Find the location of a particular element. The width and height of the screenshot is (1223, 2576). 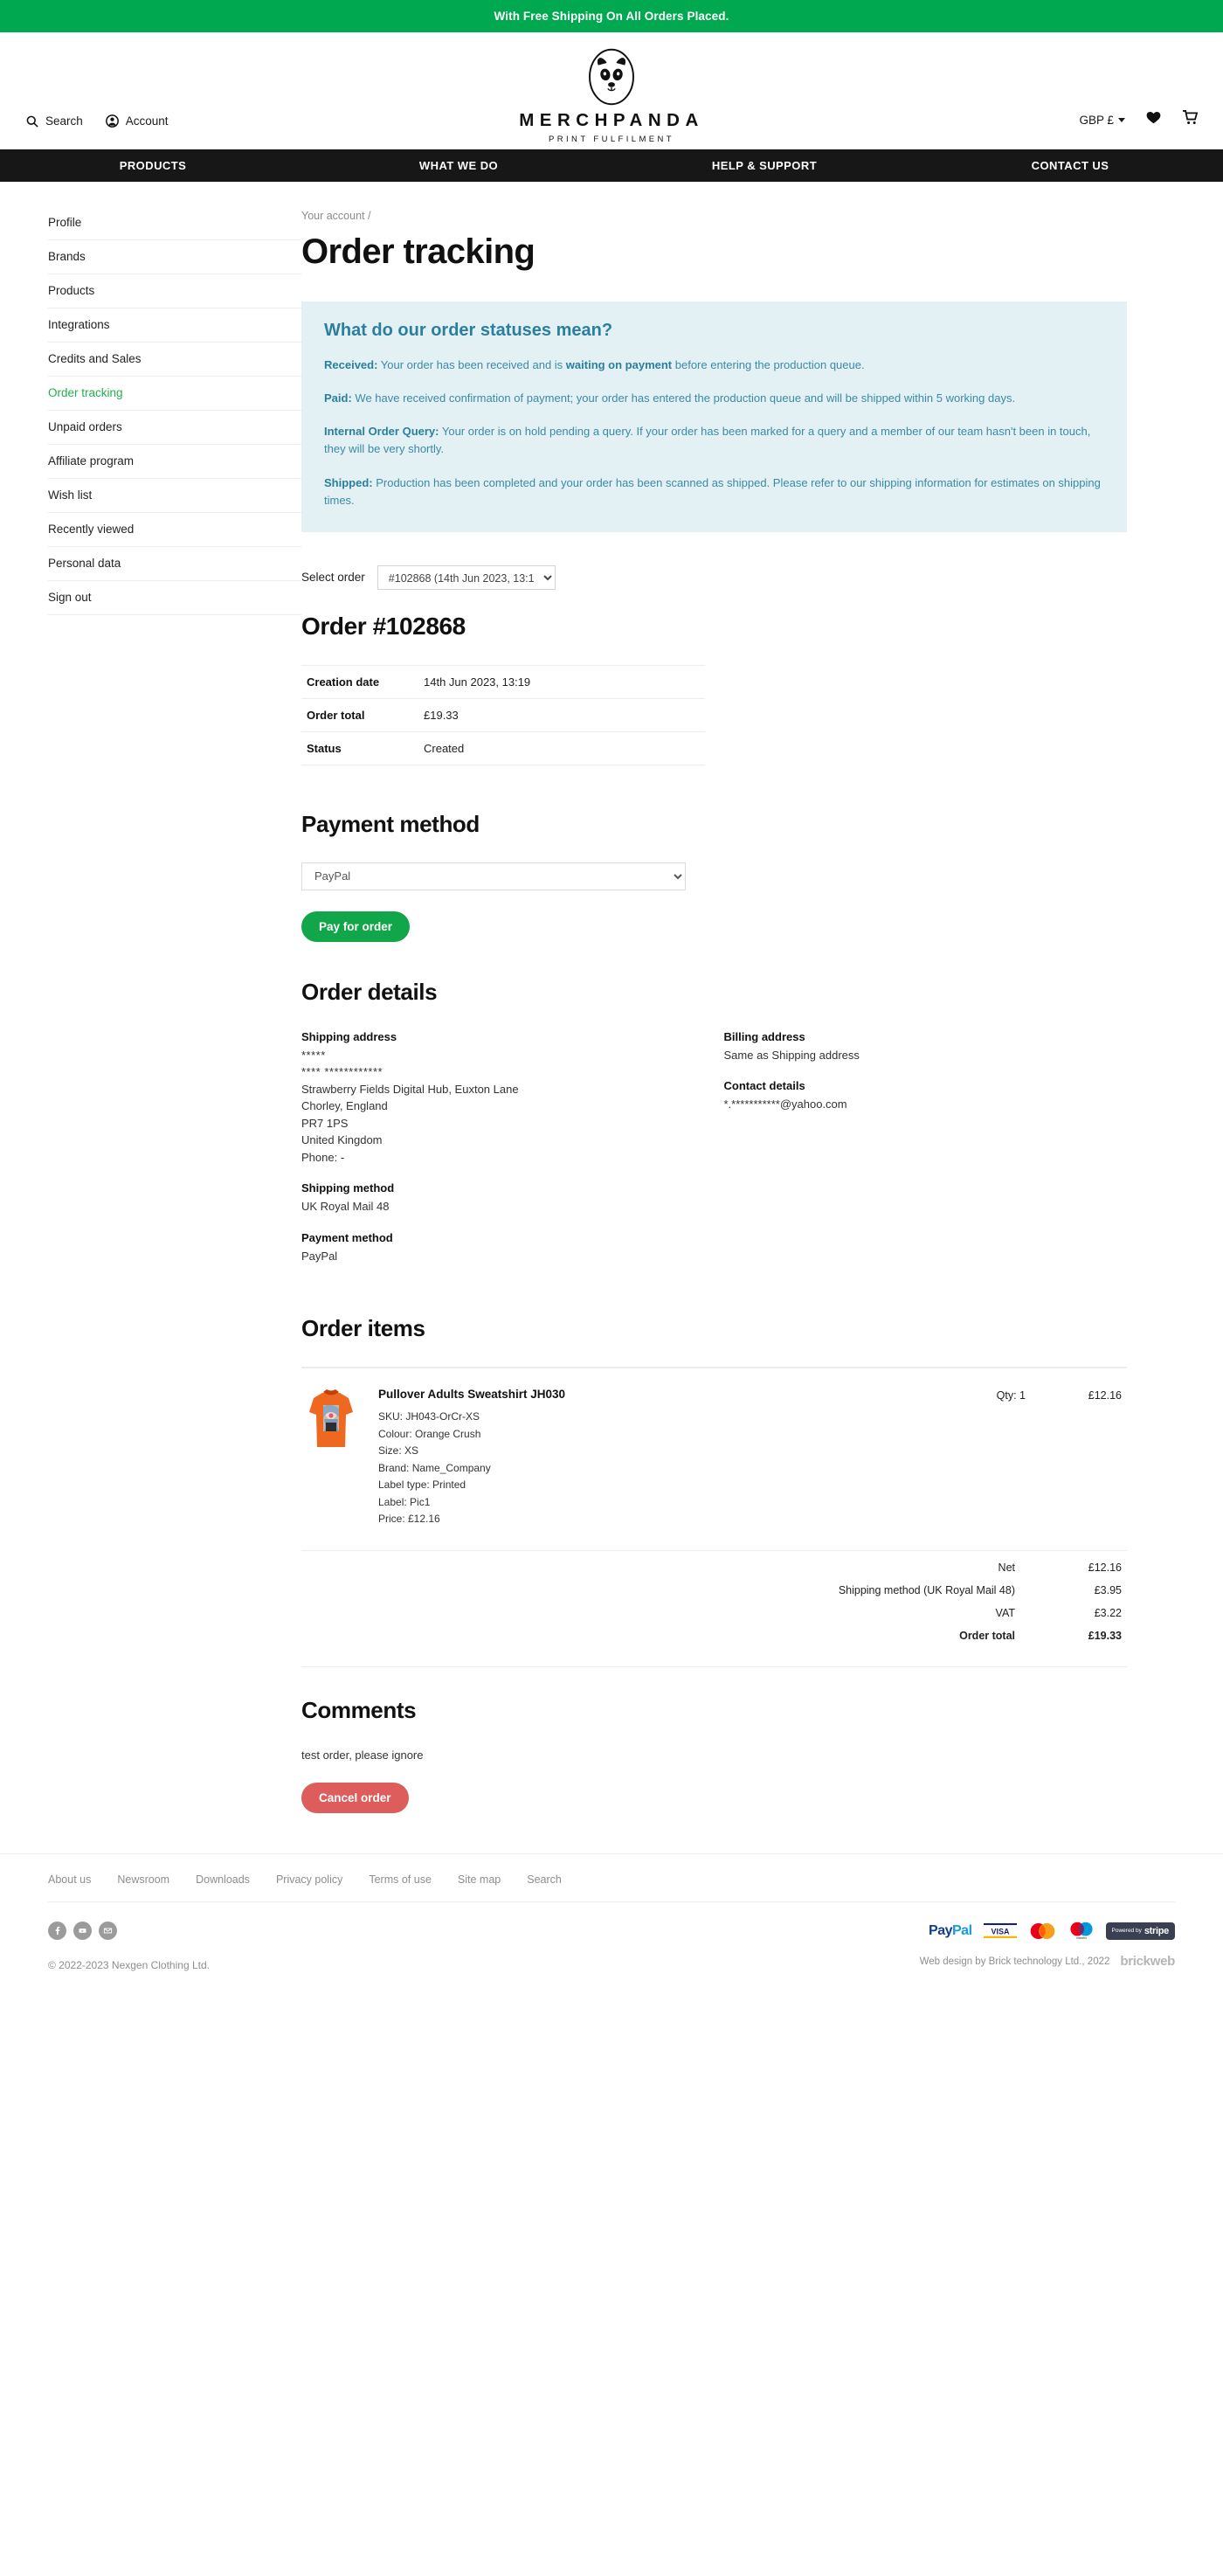

callout-term: Shipped: is located at coordinates (348, 482).